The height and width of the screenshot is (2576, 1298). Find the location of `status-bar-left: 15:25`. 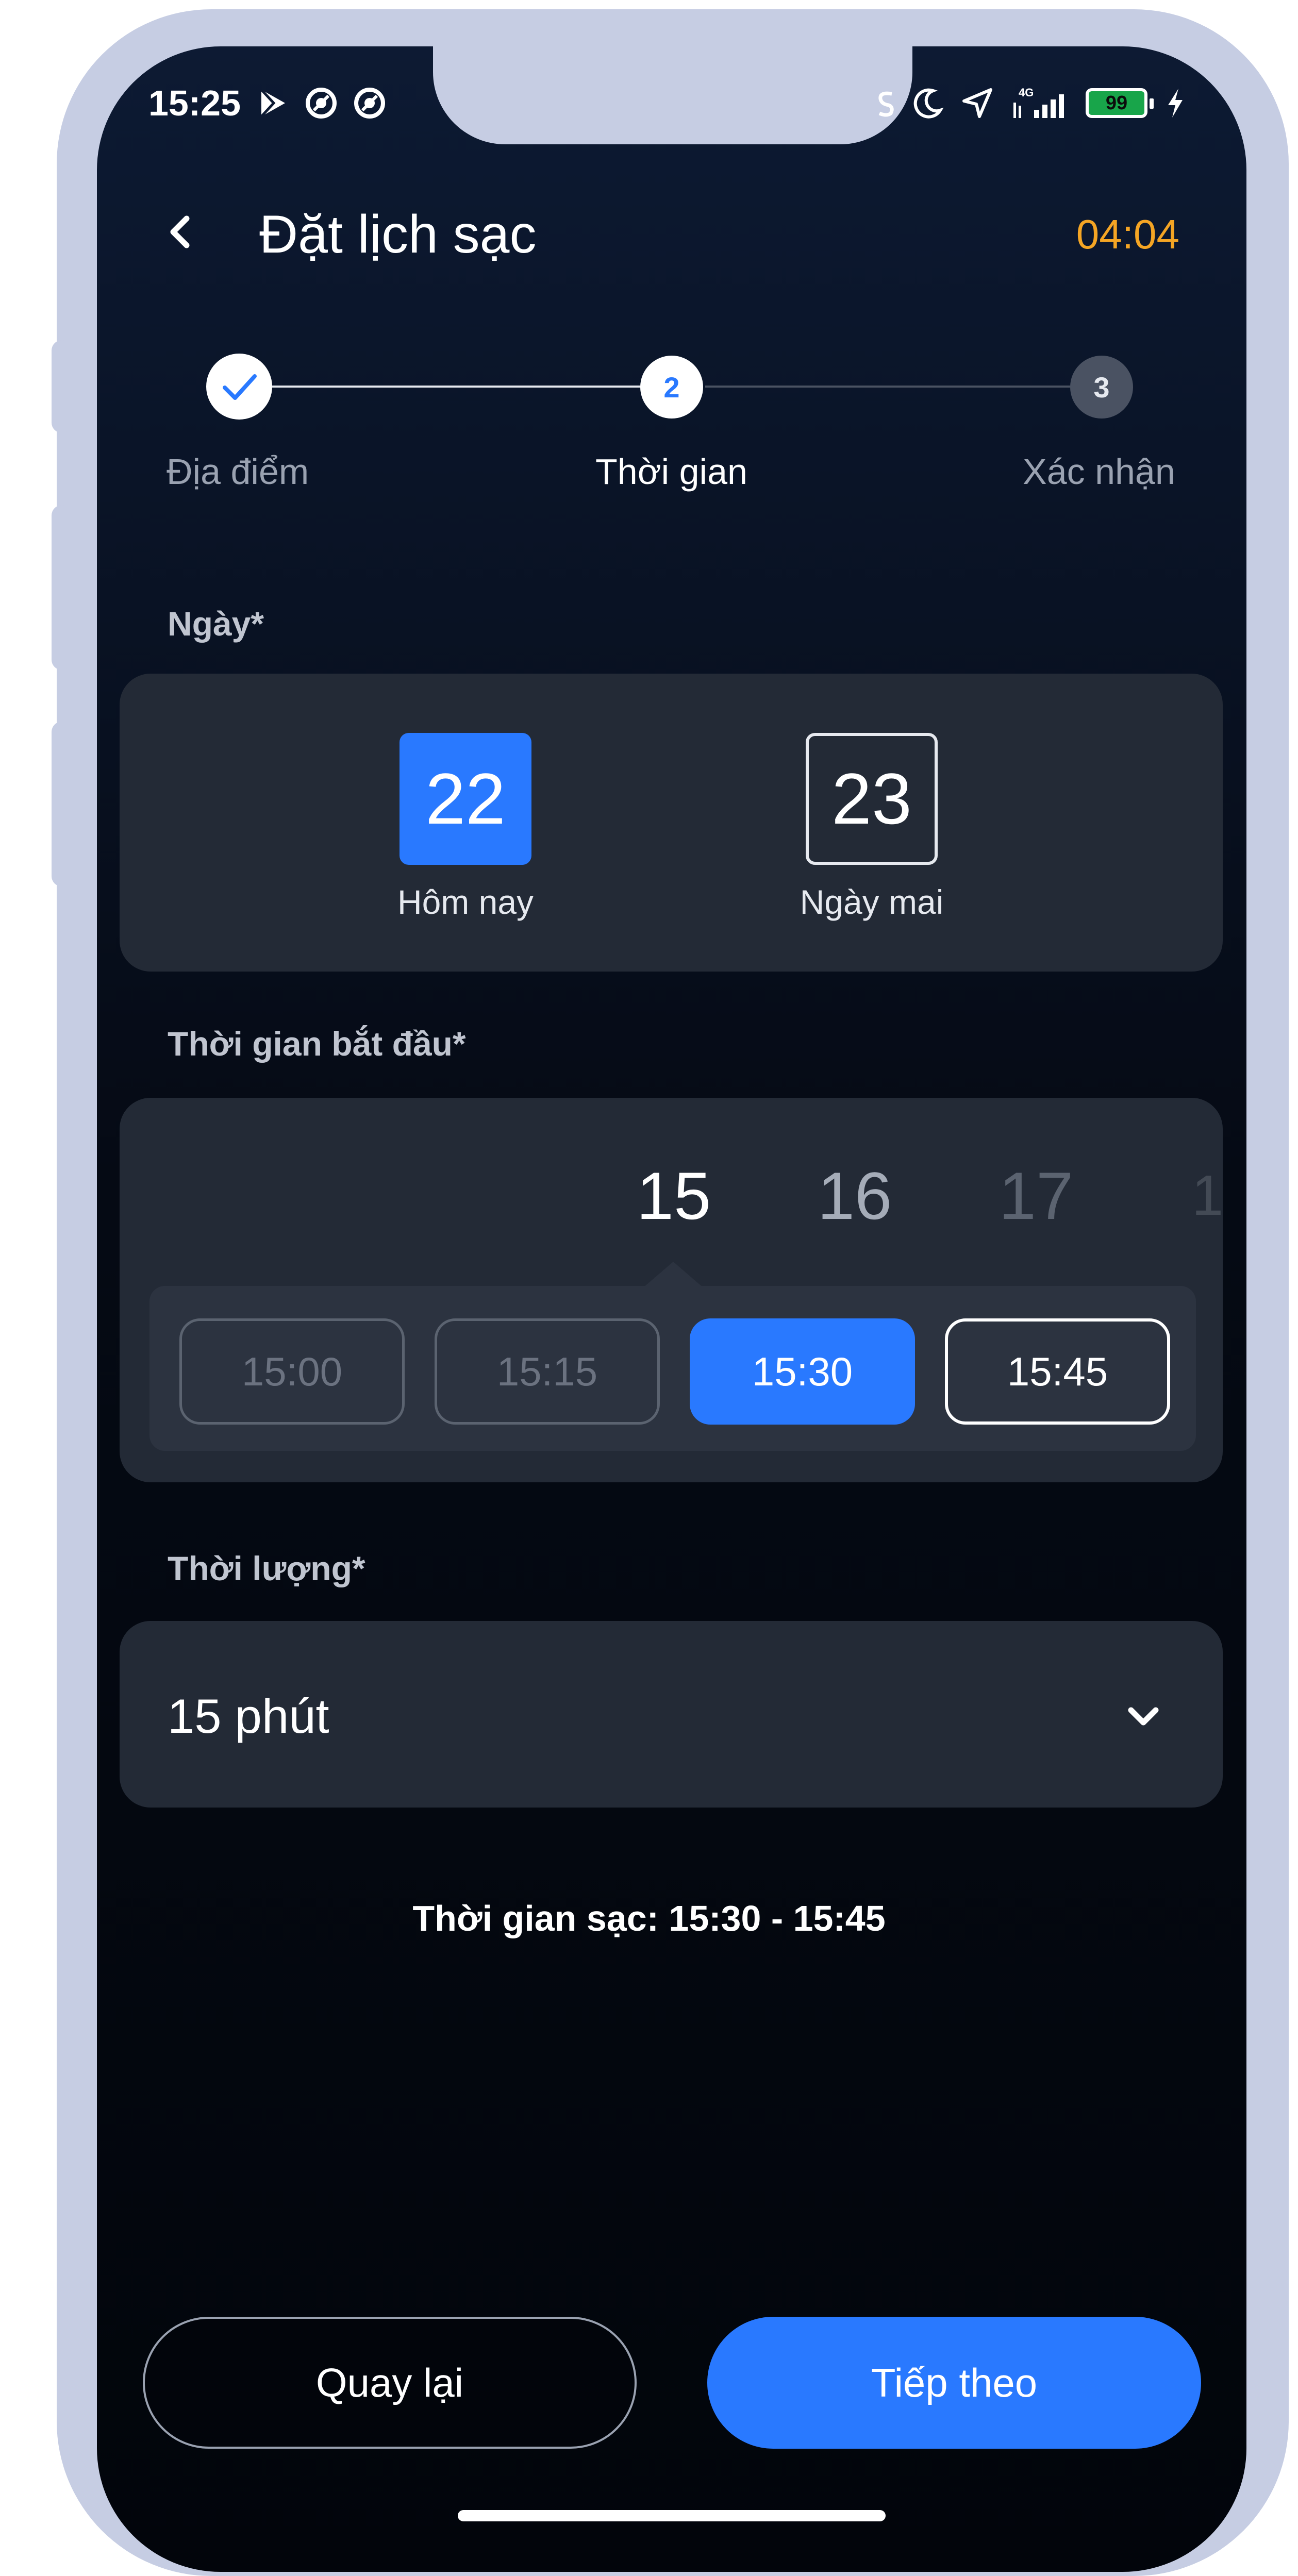

status-bar-left: 15:25 is located at coordinates (267, 103).